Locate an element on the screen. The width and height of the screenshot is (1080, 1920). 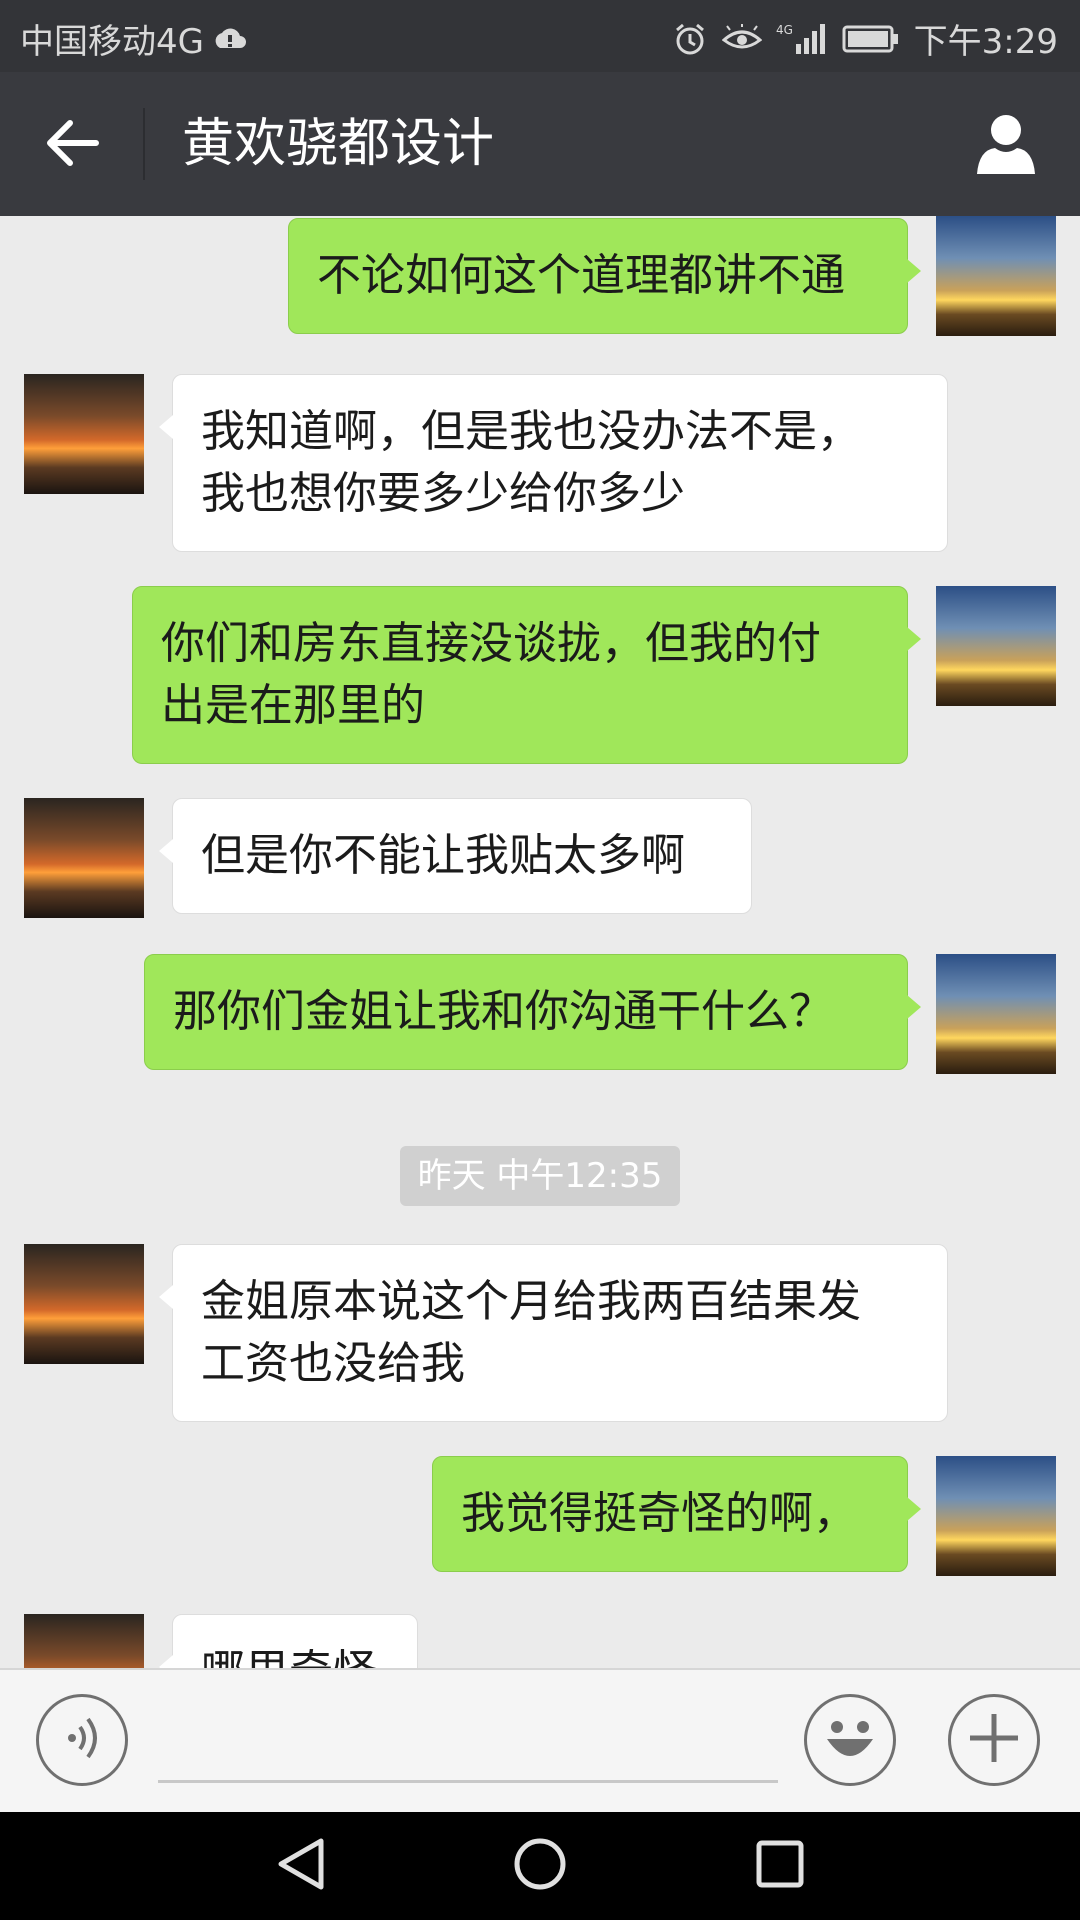
status-left: 中国移动4G is located at coordinates (134, 38).